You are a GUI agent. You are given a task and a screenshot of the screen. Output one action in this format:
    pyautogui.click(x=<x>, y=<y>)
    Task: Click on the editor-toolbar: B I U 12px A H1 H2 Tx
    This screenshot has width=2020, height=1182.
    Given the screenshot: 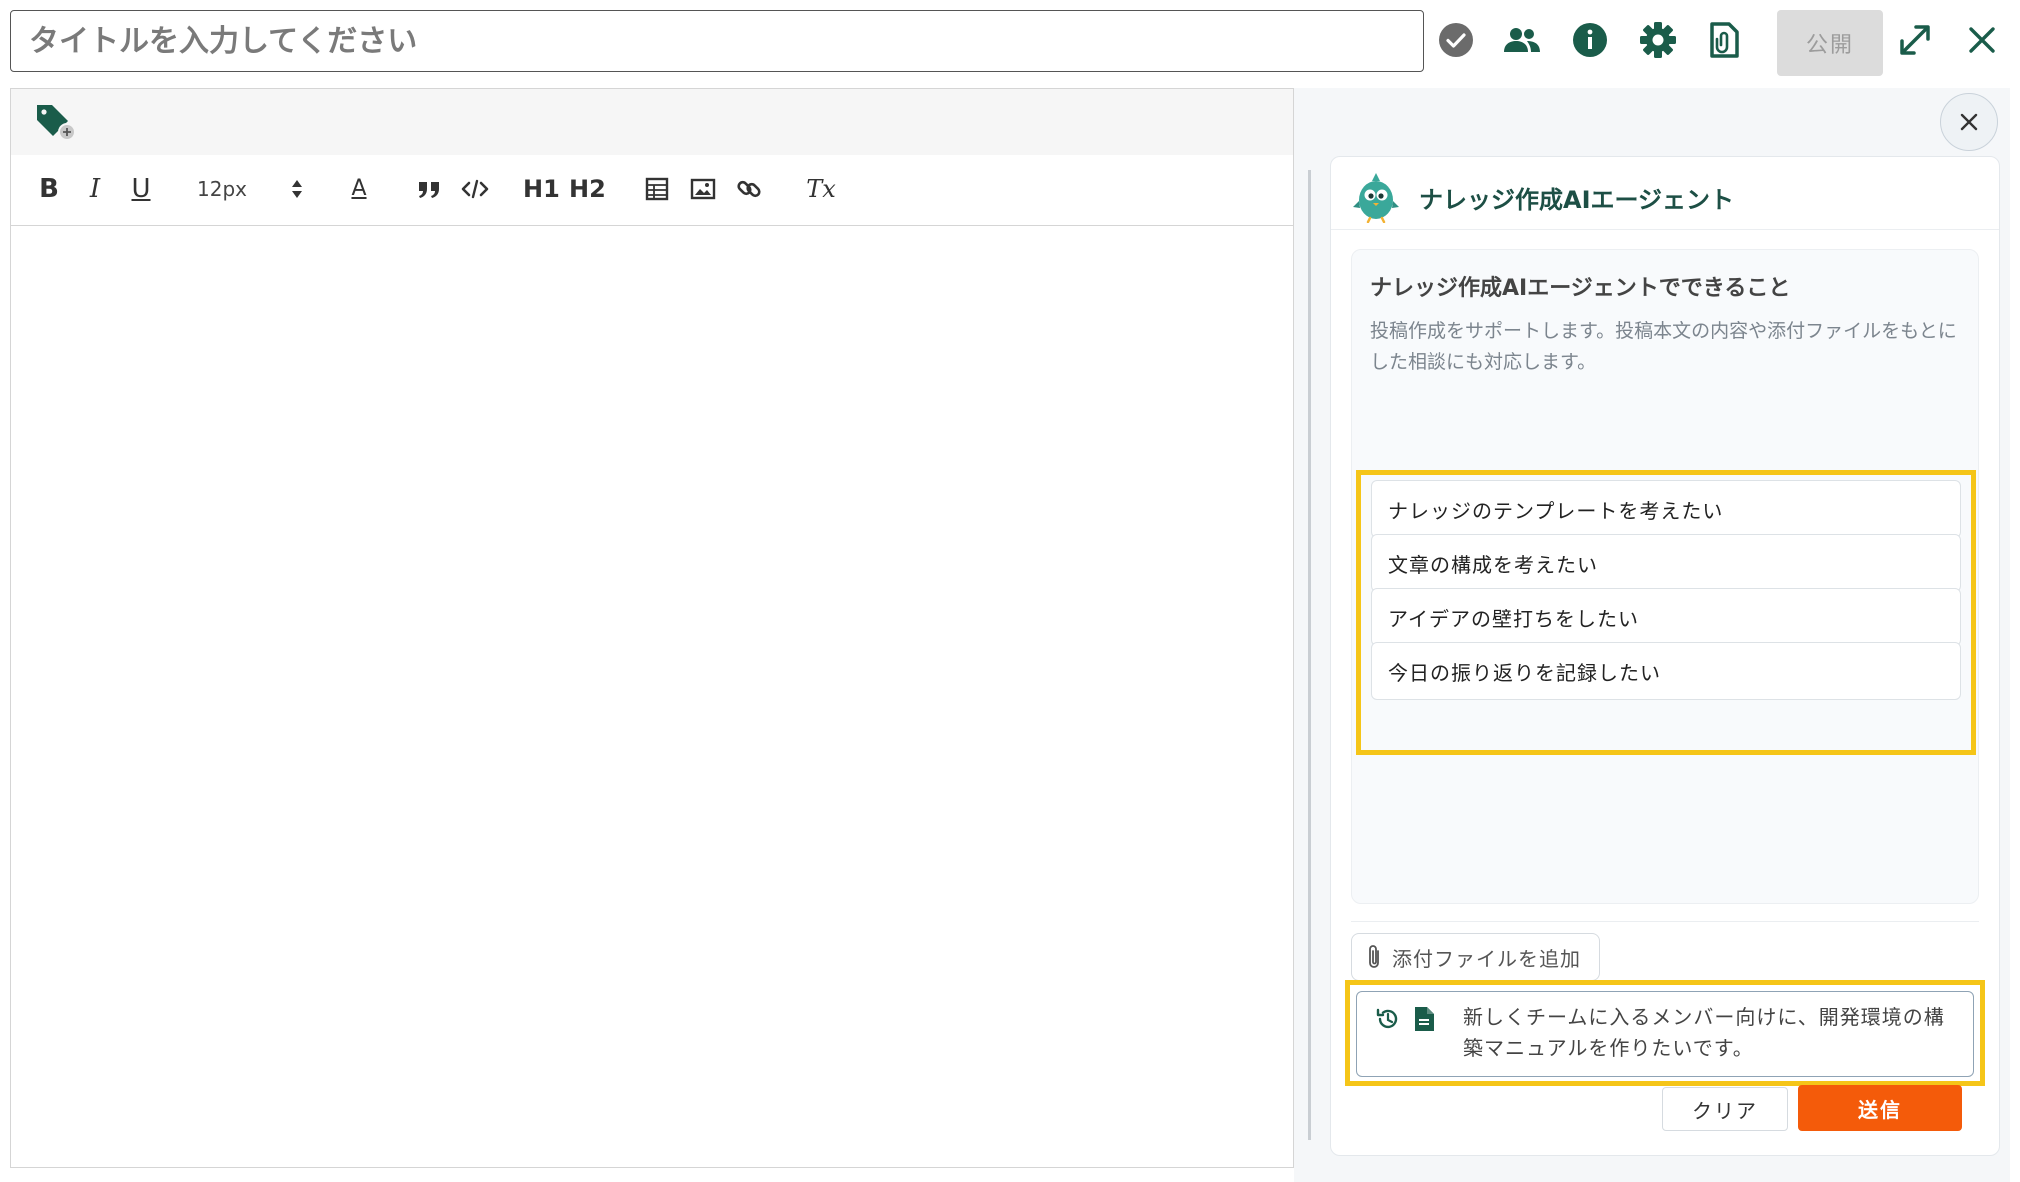 What is the action you would take?
    pyautogui.click(x=652, y=190)
    